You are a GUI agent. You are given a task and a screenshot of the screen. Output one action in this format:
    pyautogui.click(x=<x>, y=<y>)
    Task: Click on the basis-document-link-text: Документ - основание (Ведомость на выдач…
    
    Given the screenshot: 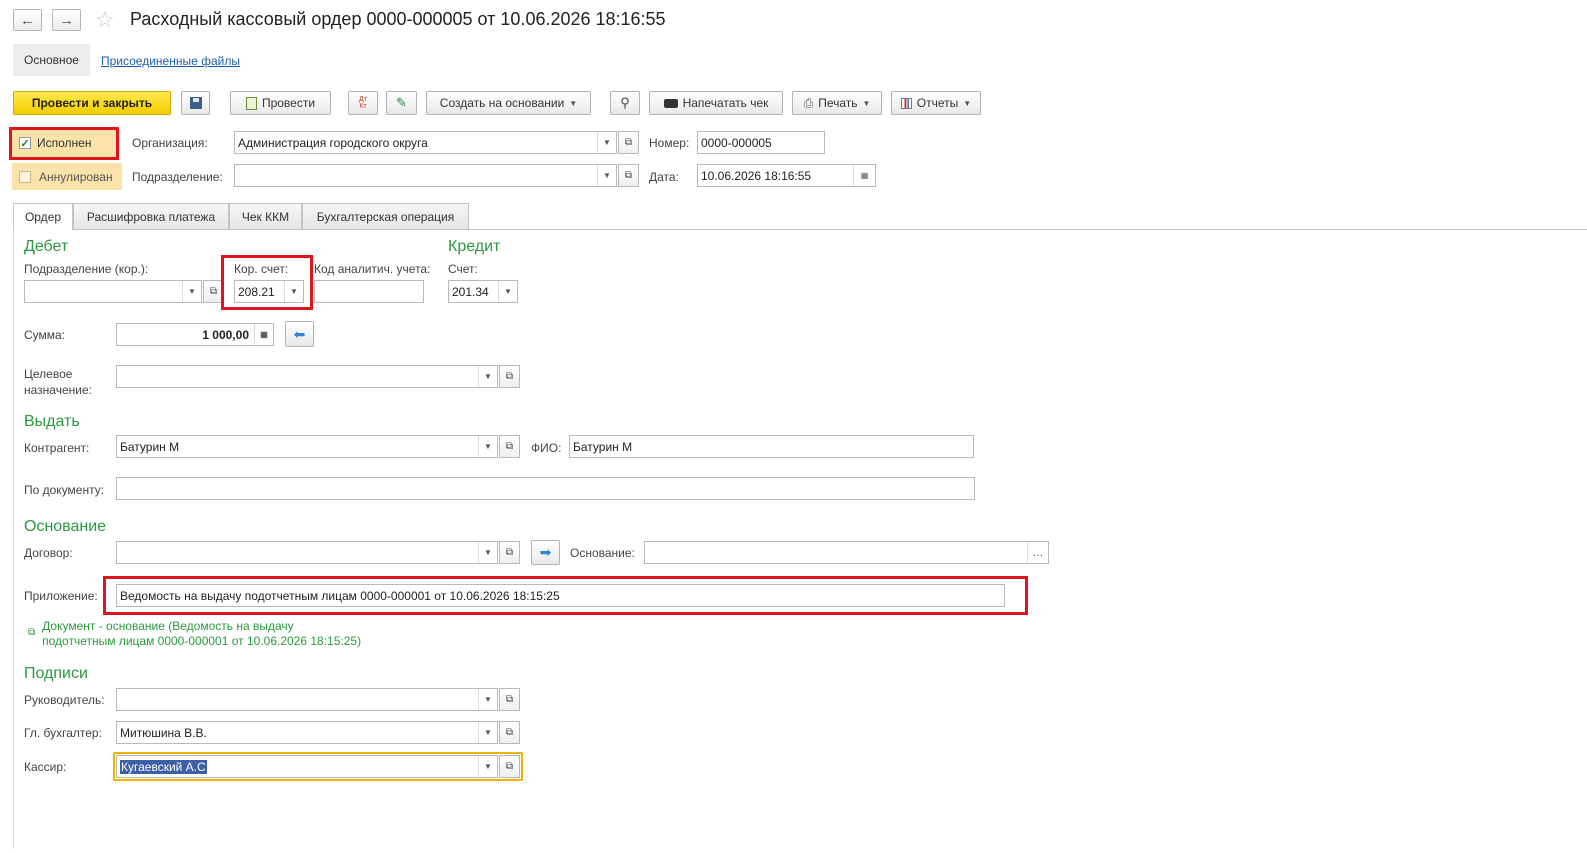 What is the action you would take?
    pyautogui.click(x=201, y=634)
    